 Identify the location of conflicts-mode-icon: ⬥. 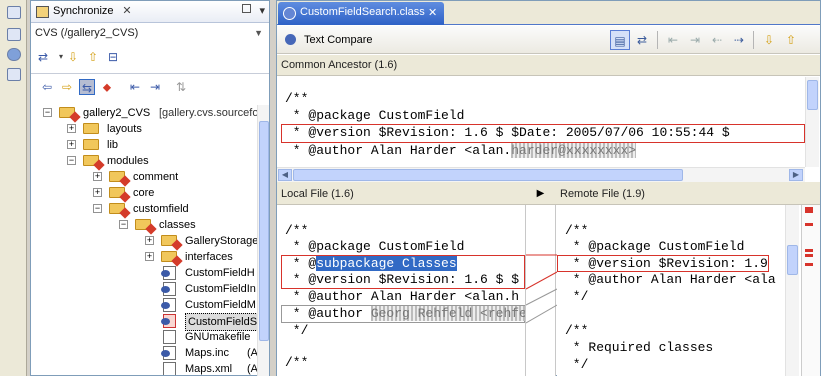
(107, 87).